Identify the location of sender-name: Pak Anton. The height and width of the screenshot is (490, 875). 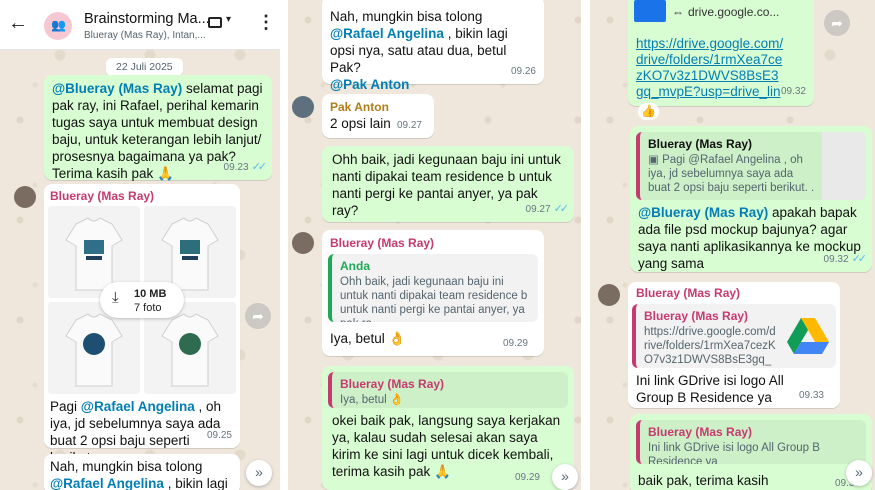
(359, 107).